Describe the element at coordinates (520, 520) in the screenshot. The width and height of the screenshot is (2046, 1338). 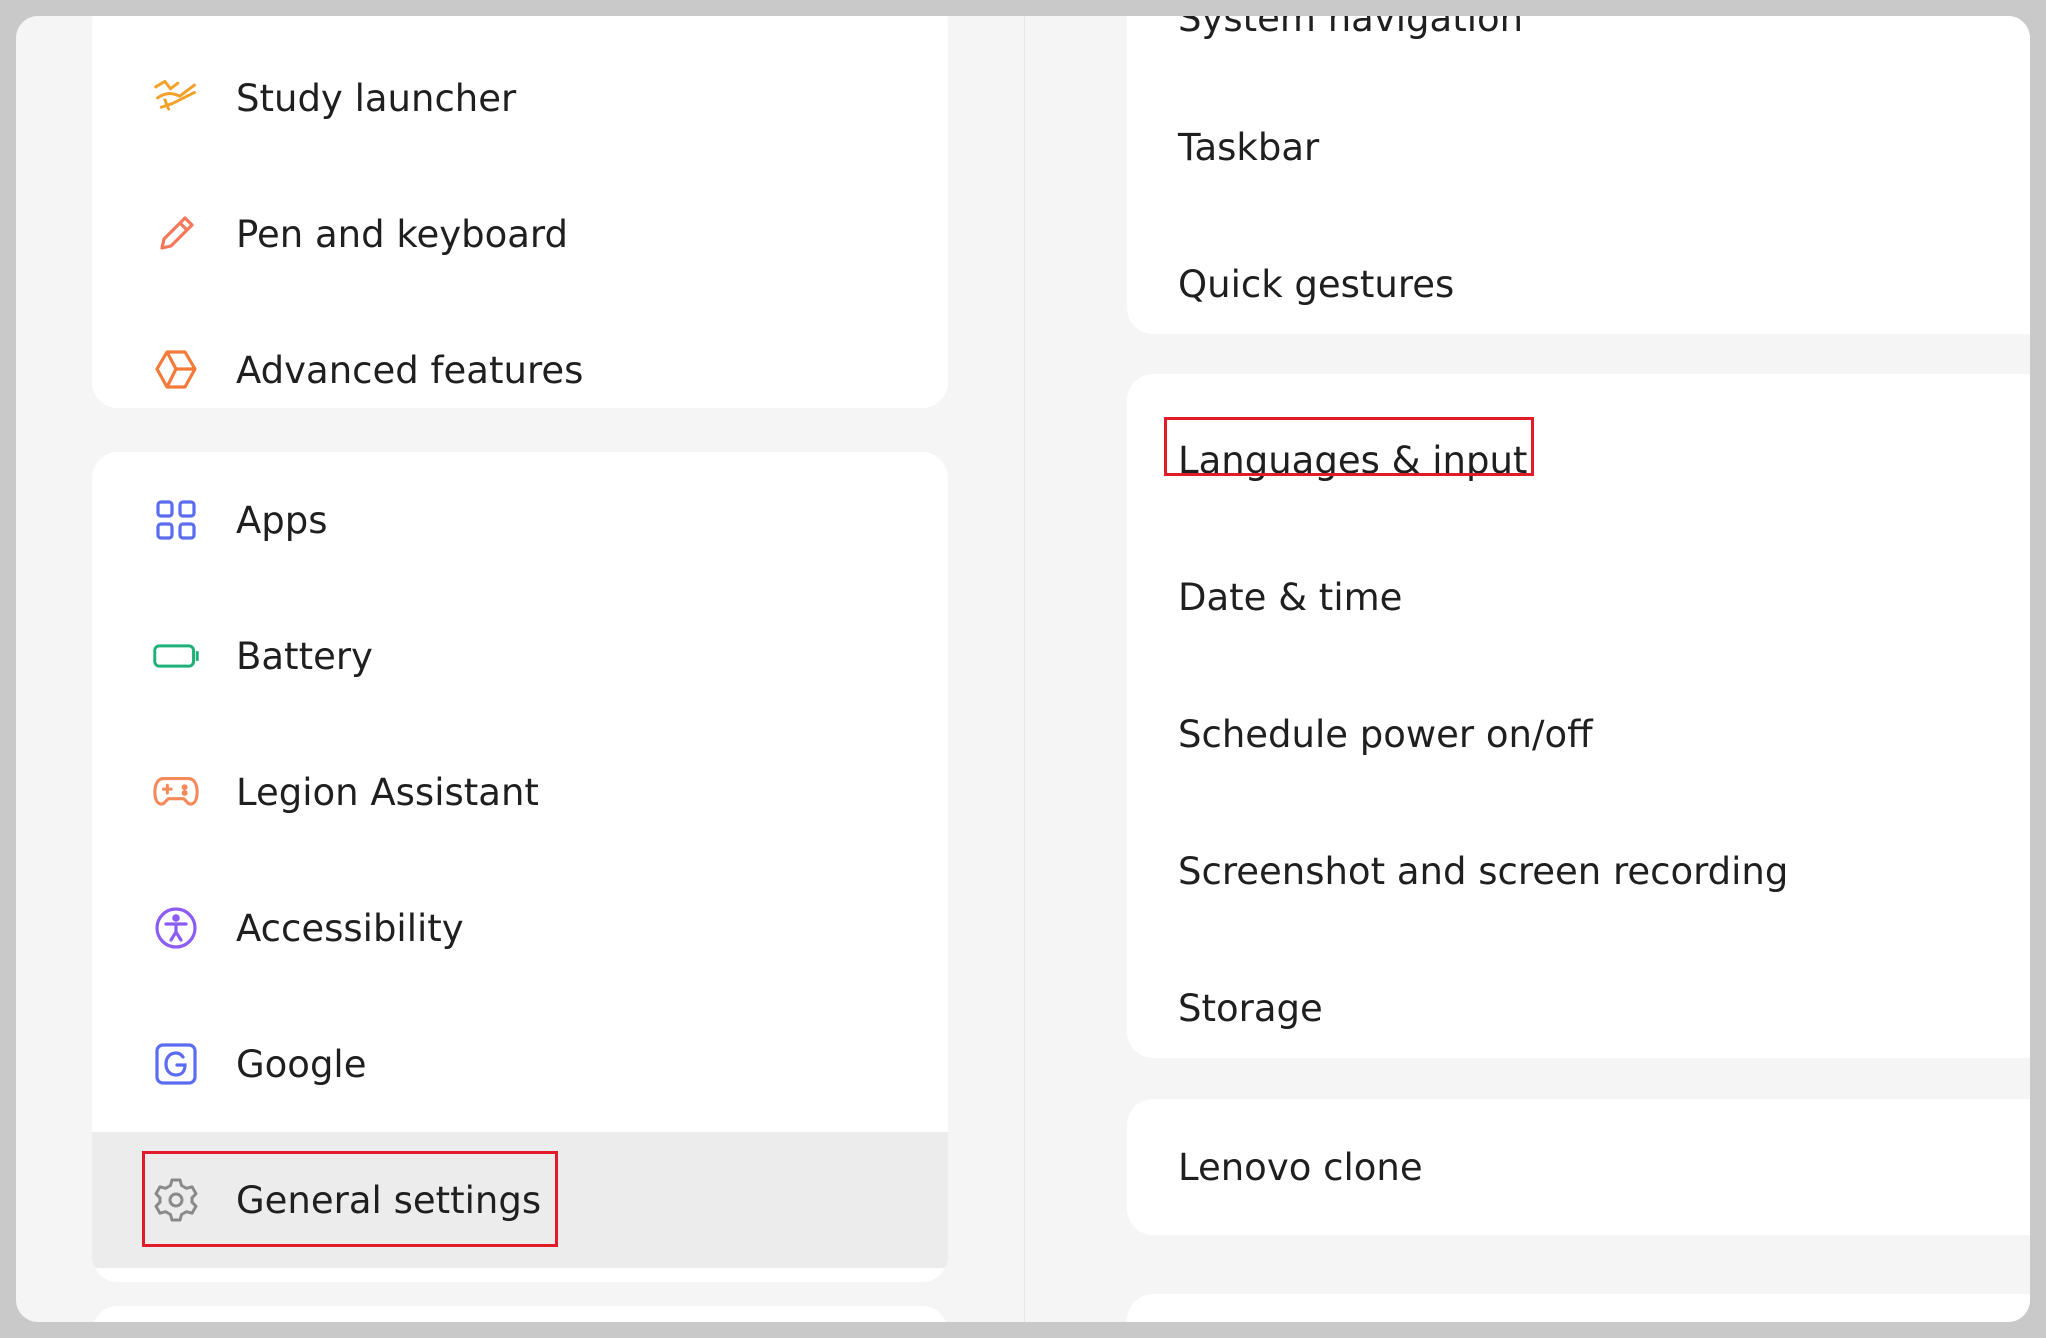
I see `sidebar-item-apps: Apps` at that location.